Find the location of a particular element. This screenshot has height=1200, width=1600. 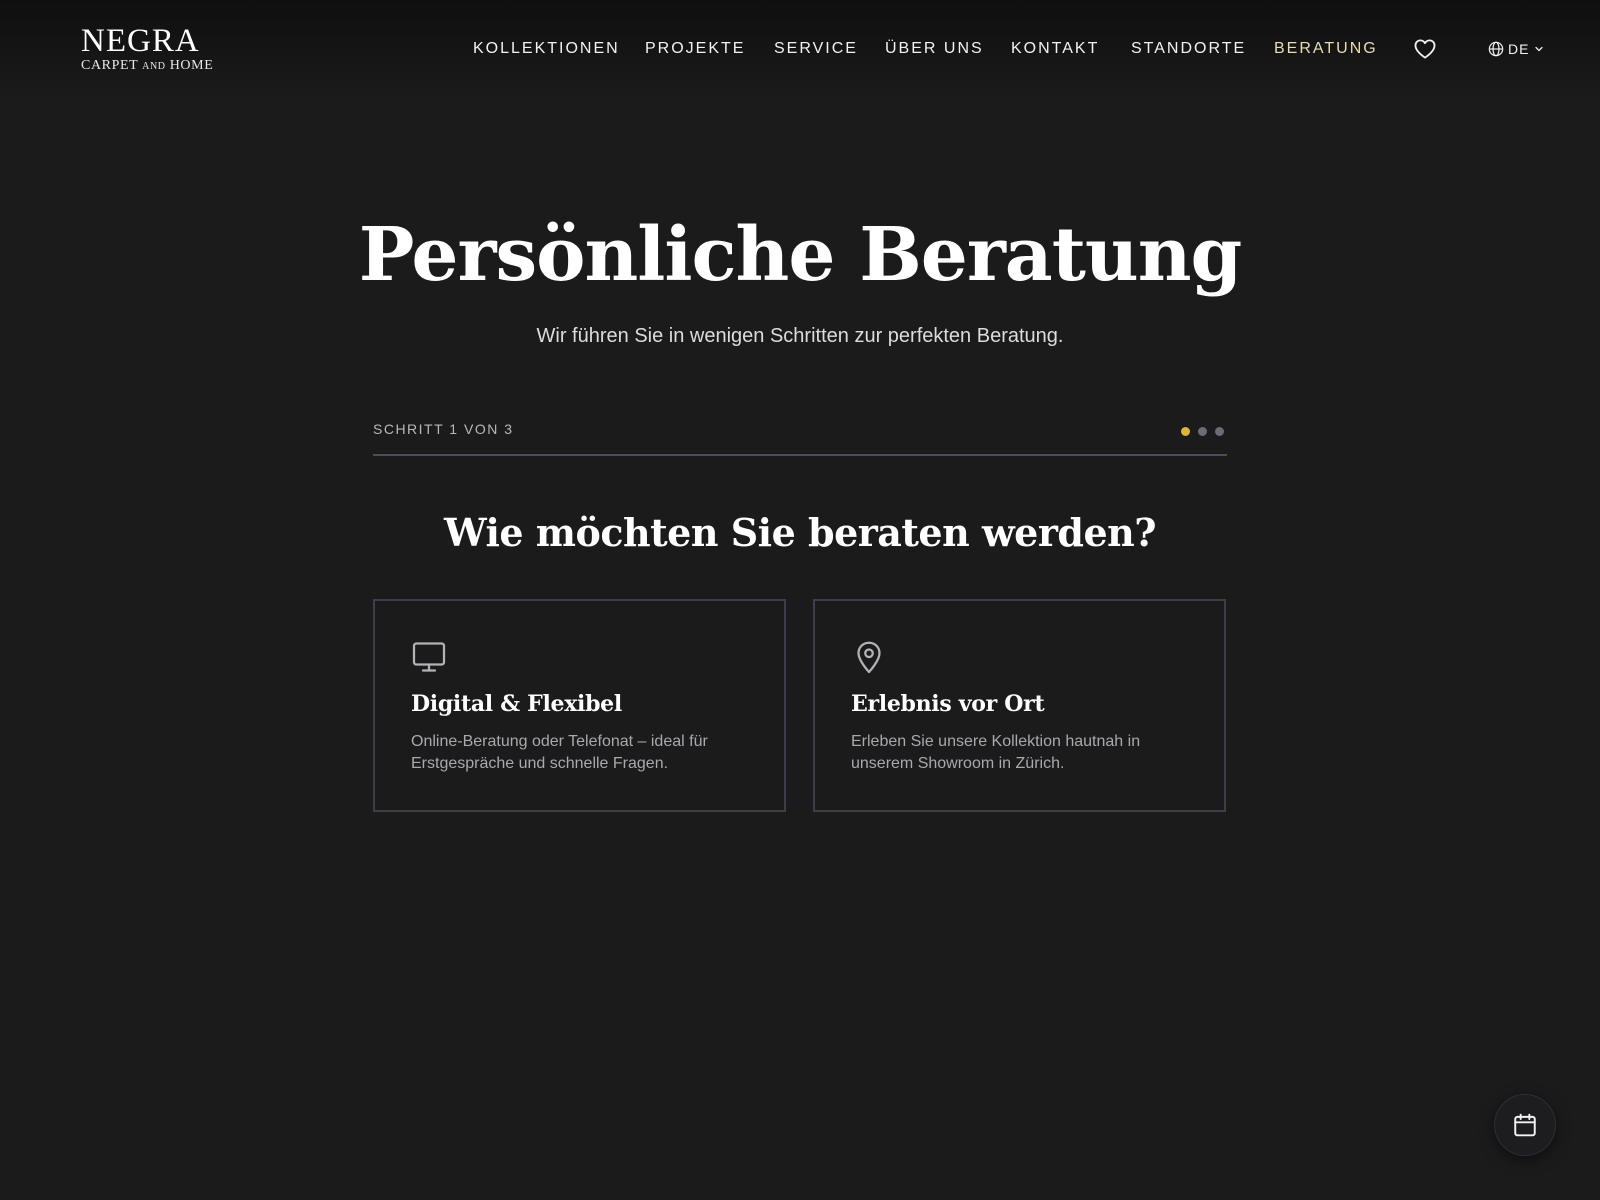

heart-icon is located at coordinates (1425, 49).